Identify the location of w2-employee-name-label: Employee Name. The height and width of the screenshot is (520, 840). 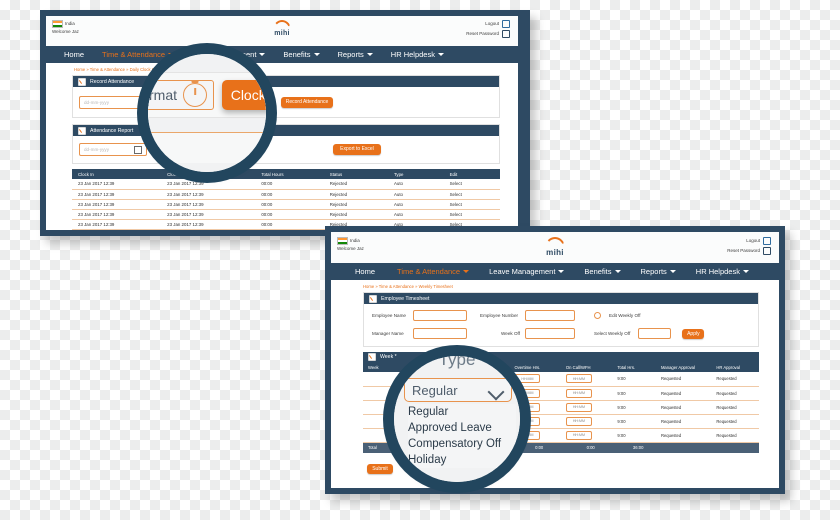
(389, 315).